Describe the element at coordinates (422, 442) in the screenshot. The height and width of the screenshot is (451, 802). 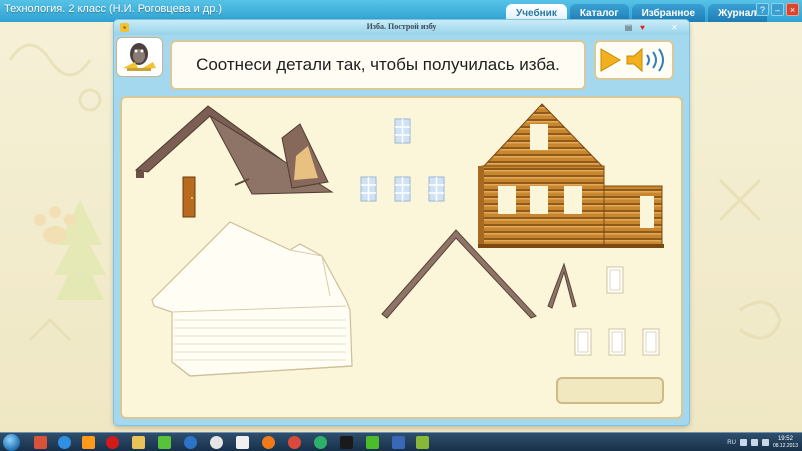
I see `active-app-icon` at that location.